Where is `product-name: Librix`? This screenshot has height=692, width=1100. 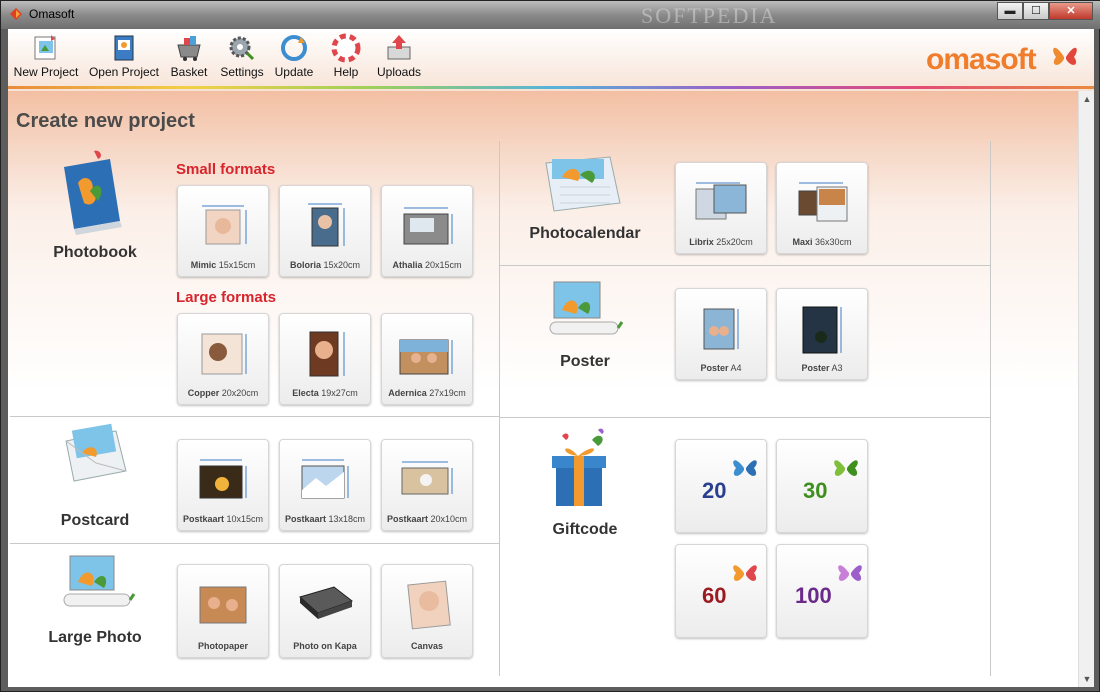
product-name: Librix is located at coordinates (701, 242).